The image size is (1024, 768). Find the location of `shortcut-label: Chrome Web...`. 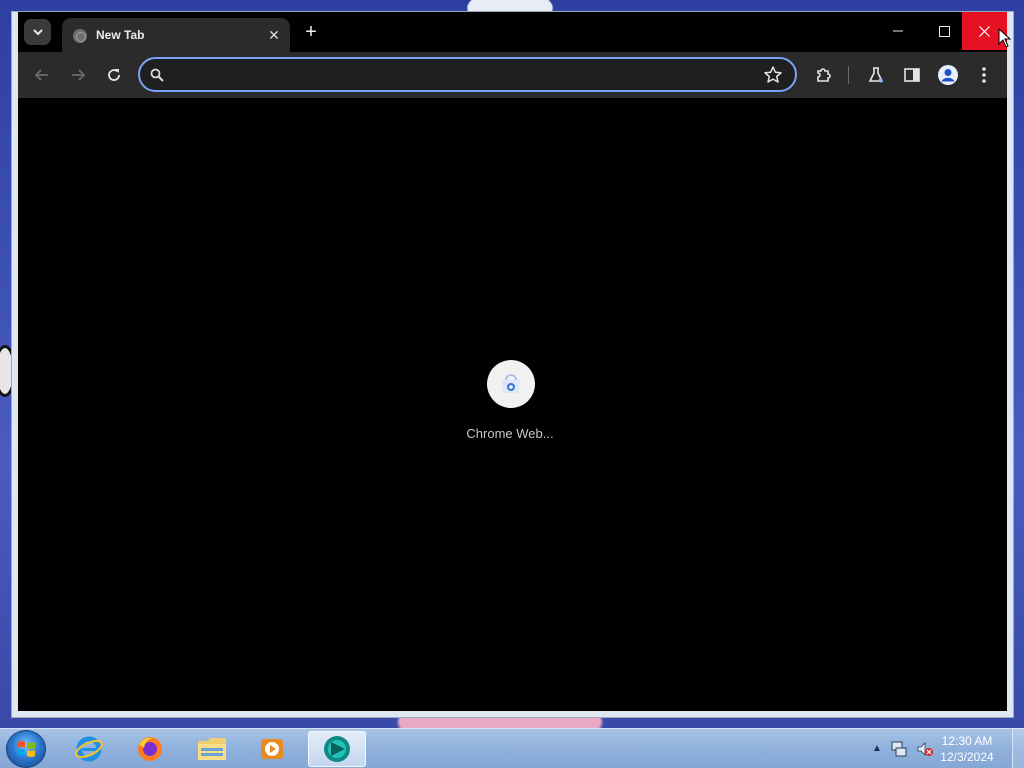

shortcut-label: Chrome Web... is located at coordinates (510, 433).